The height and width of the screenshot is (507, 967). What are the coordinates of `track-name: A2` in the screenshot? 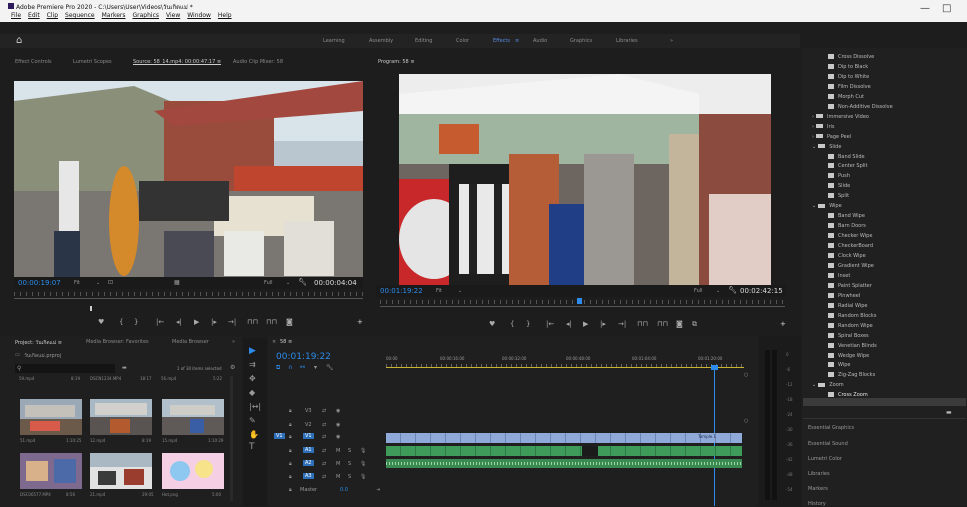 It's located at (308, 463).